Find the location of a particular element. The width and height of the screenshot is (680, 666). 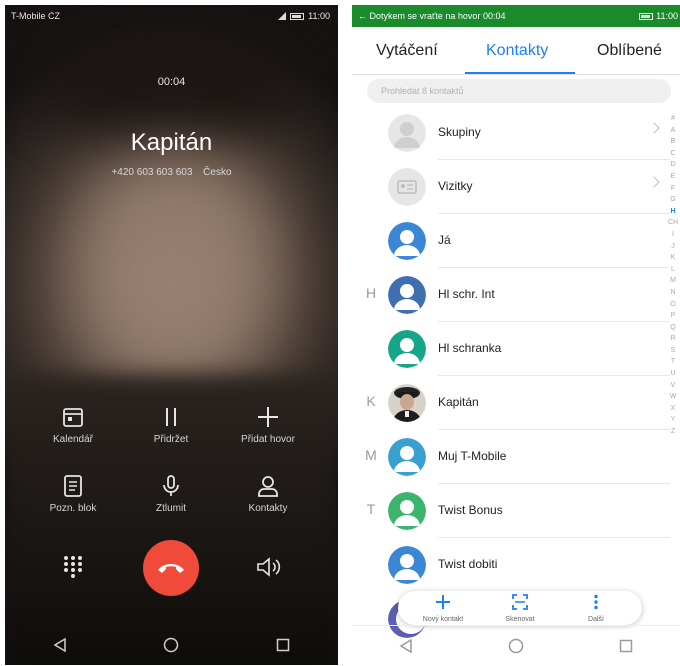

notepad-label: Pozn. blok is located at coordinates (73, 508).